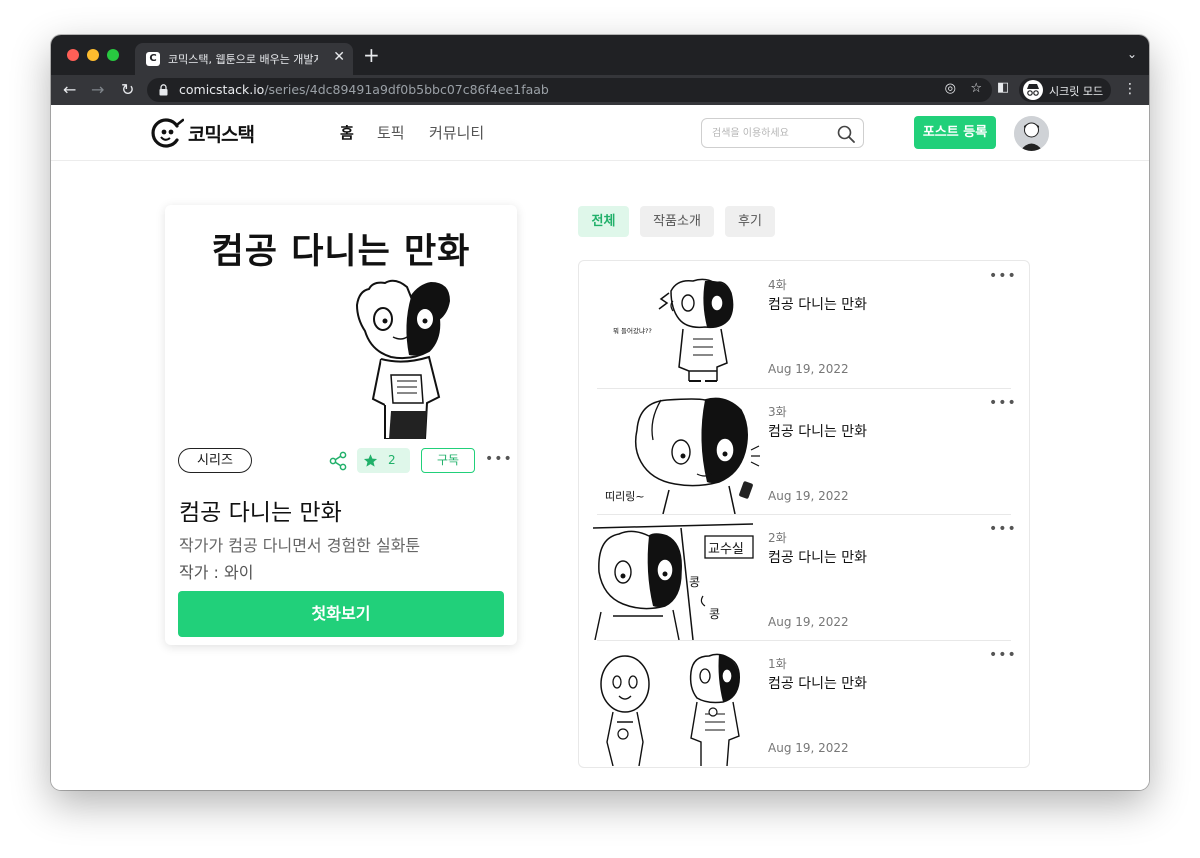 The image size is (1200, 858). Describe the element at coordinates (670, 709) in the screenshot. I see `episode-thumbnail` at that location.